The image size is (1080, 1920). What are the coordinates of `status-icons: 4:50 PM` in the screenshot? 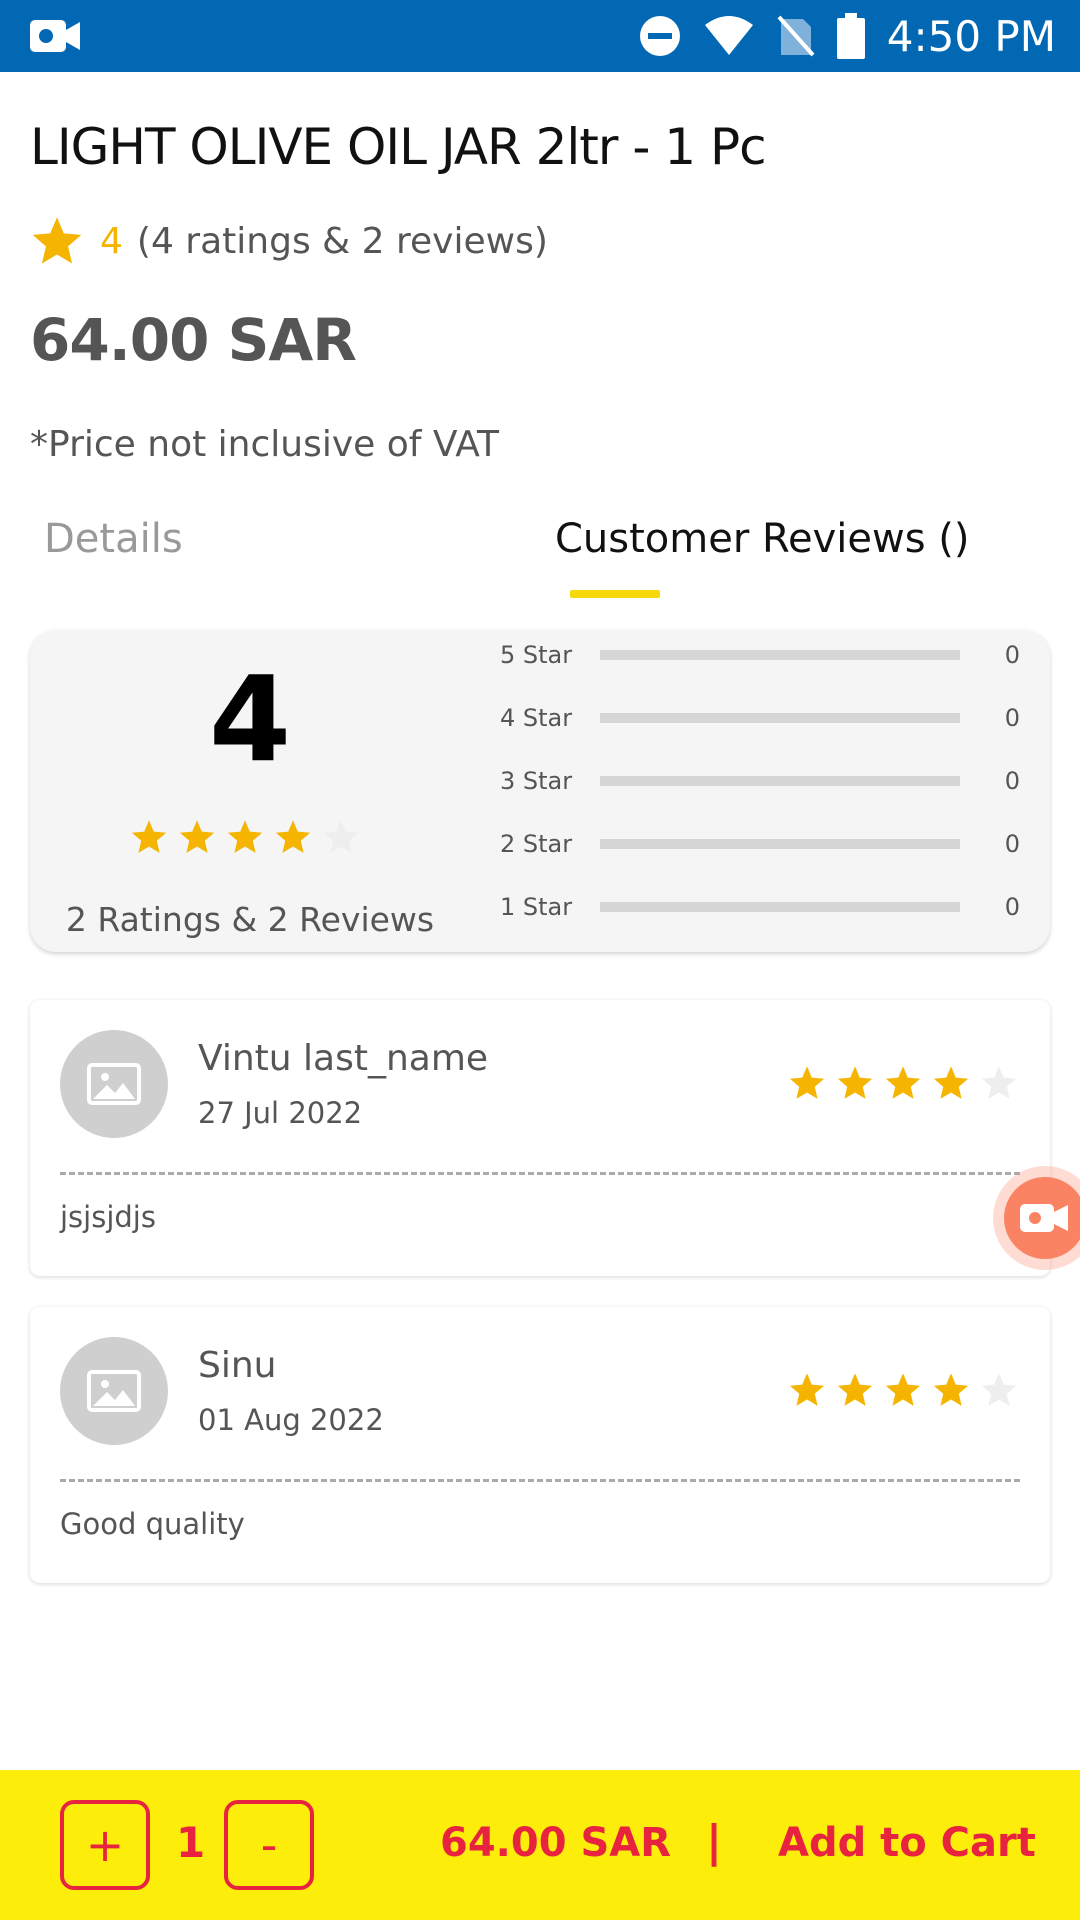 It's located at (847, 36).